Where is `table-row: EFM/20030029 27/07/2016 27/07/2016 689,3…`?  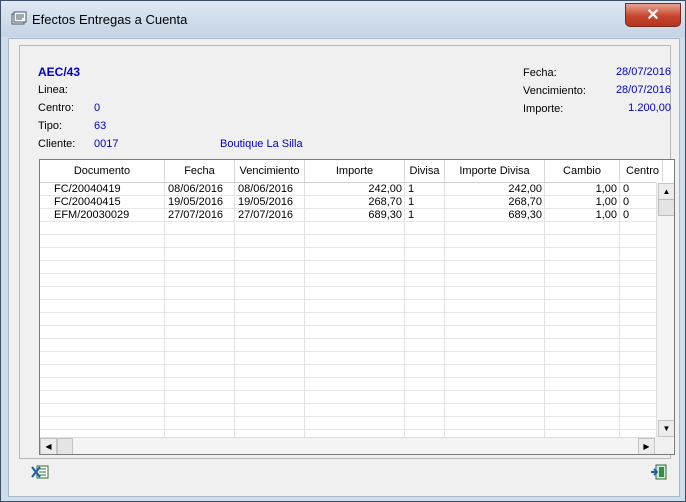
table-row: EFM/20030029 27/07/2016 27/07/2016 689,3… is located at coordinates (348, 215).